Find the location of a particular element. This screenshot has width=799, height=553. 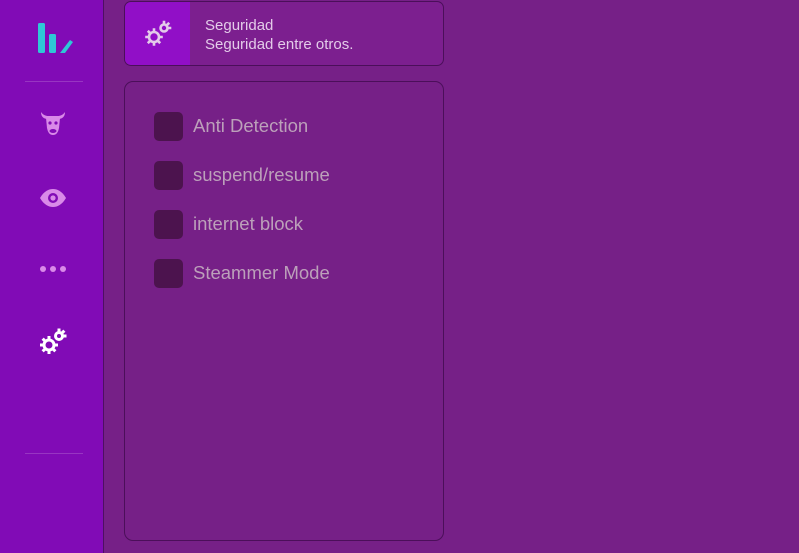

option-anti-detection: Anti Detection is located at coordinates (231, 126).